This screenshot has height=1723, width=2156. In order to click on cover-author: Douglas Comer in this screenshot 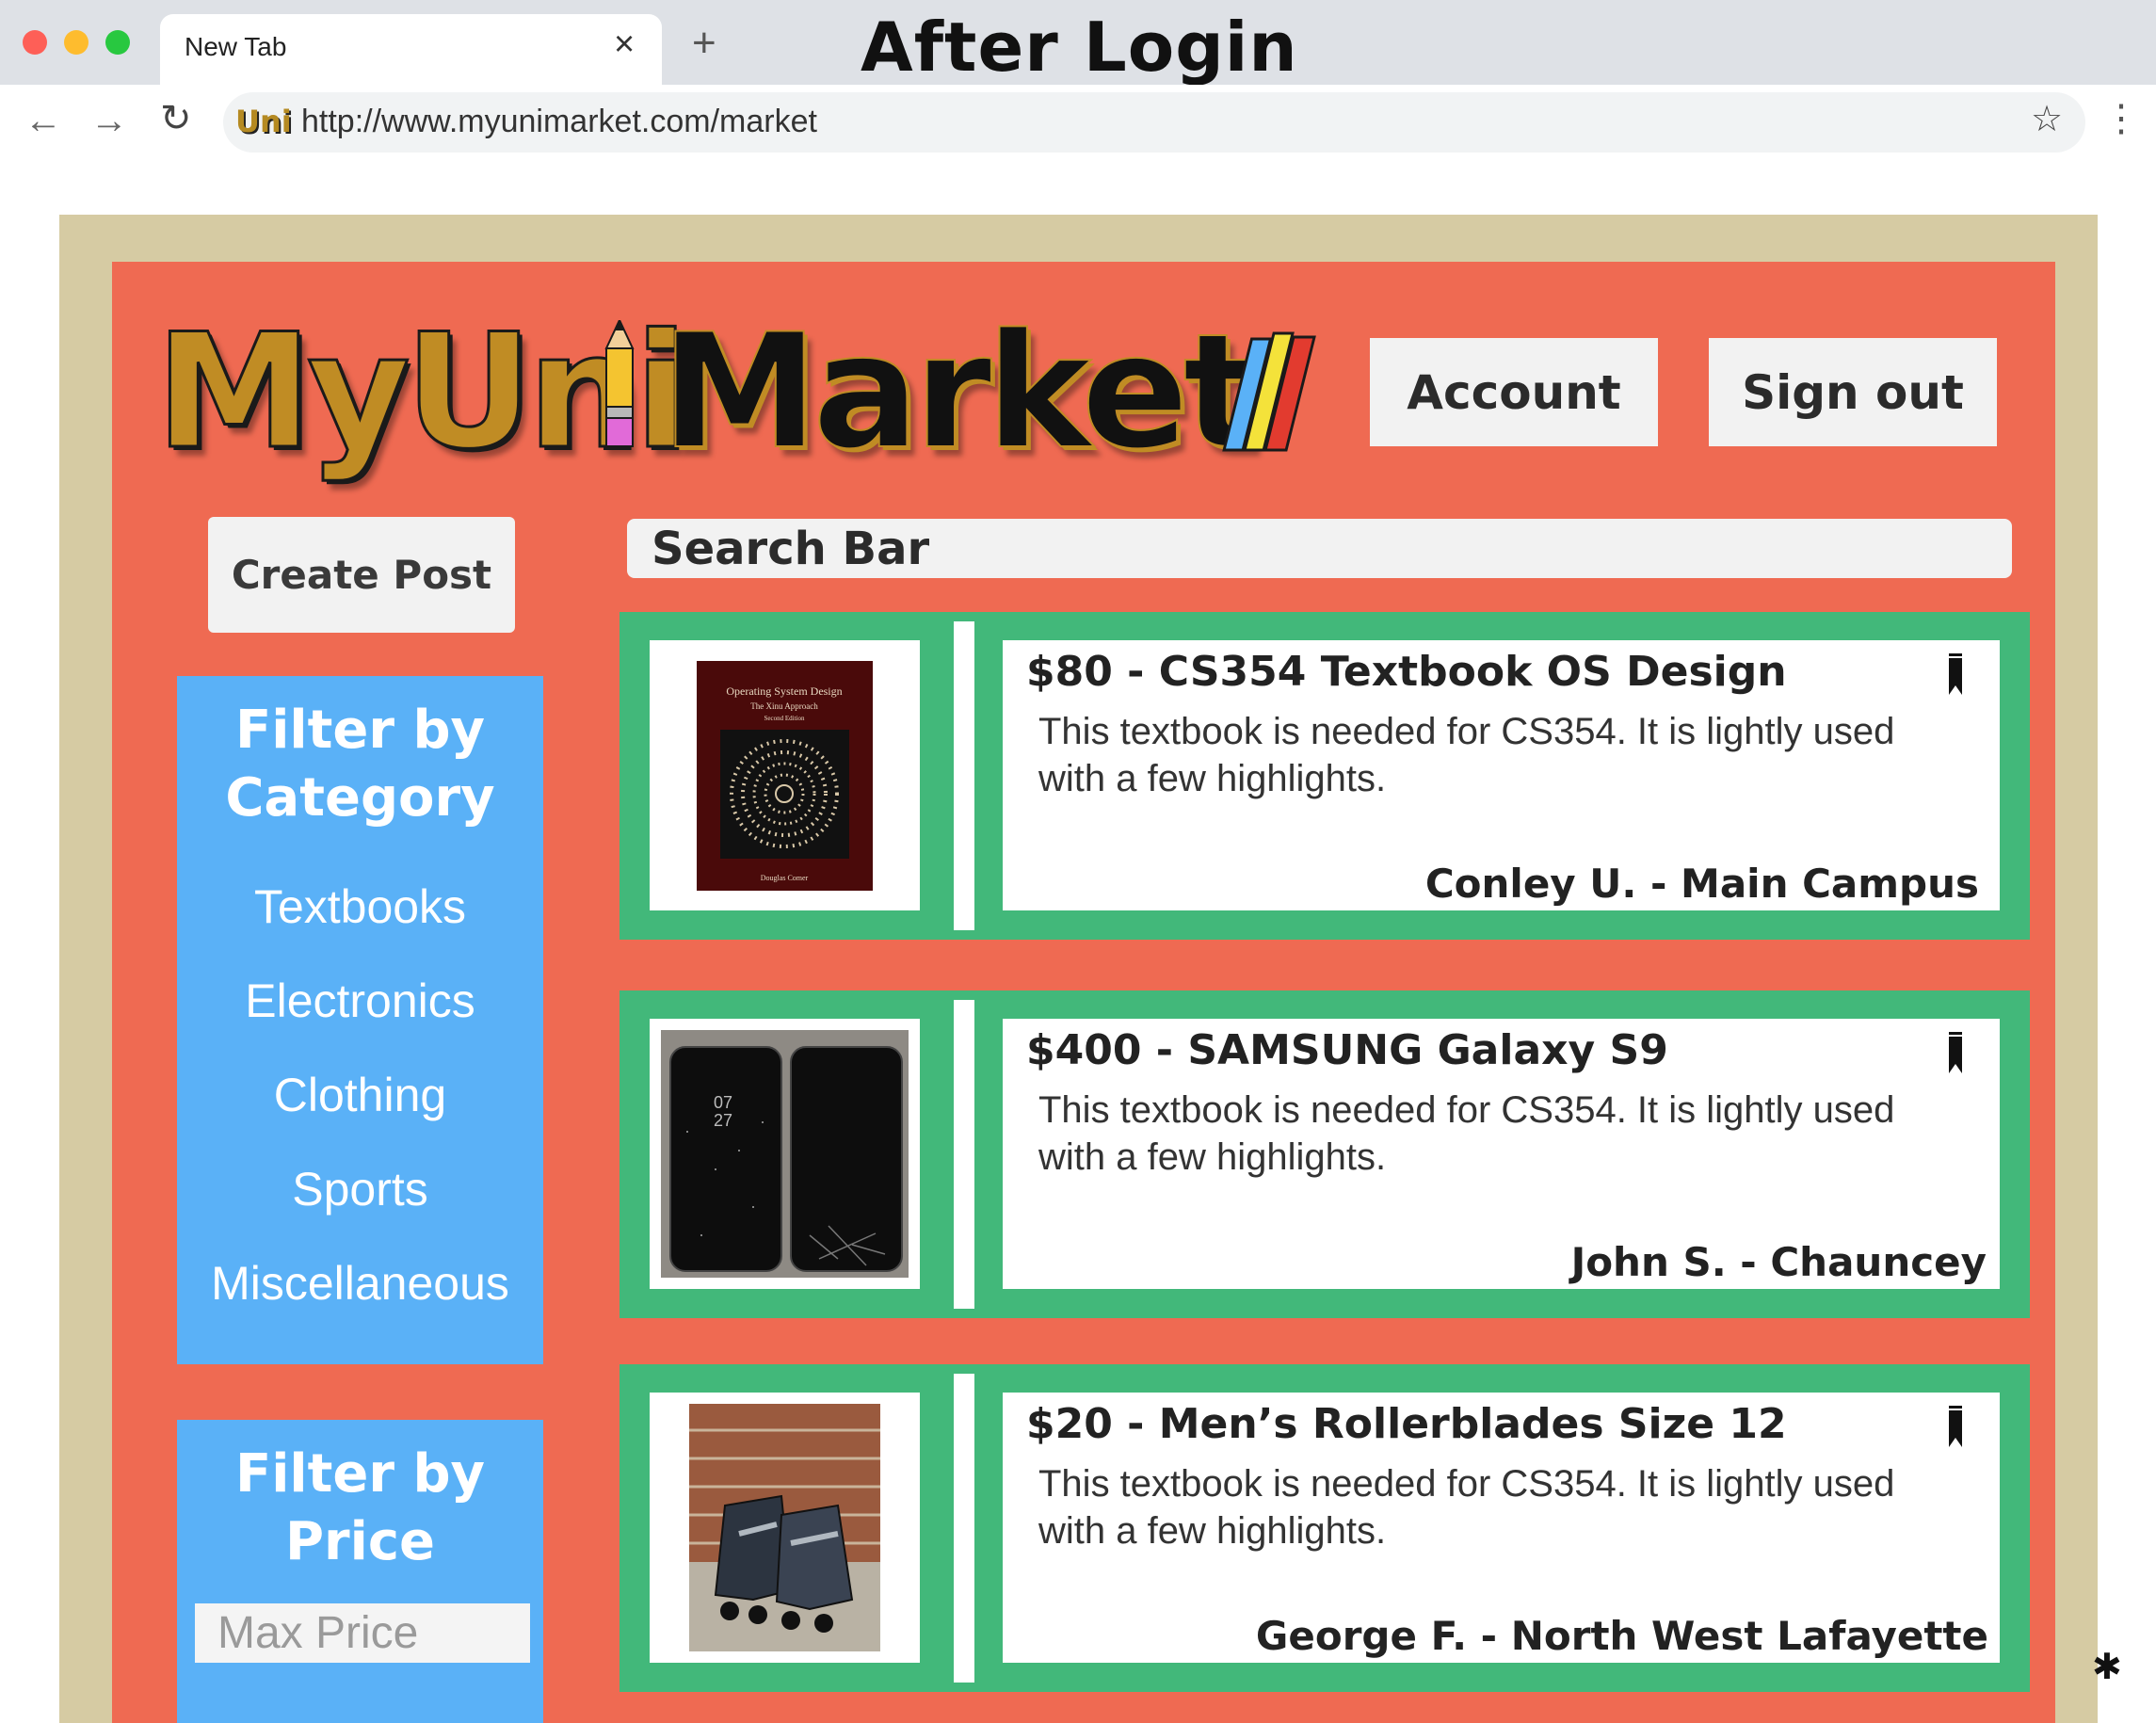, I will do `click(785, 878)`.